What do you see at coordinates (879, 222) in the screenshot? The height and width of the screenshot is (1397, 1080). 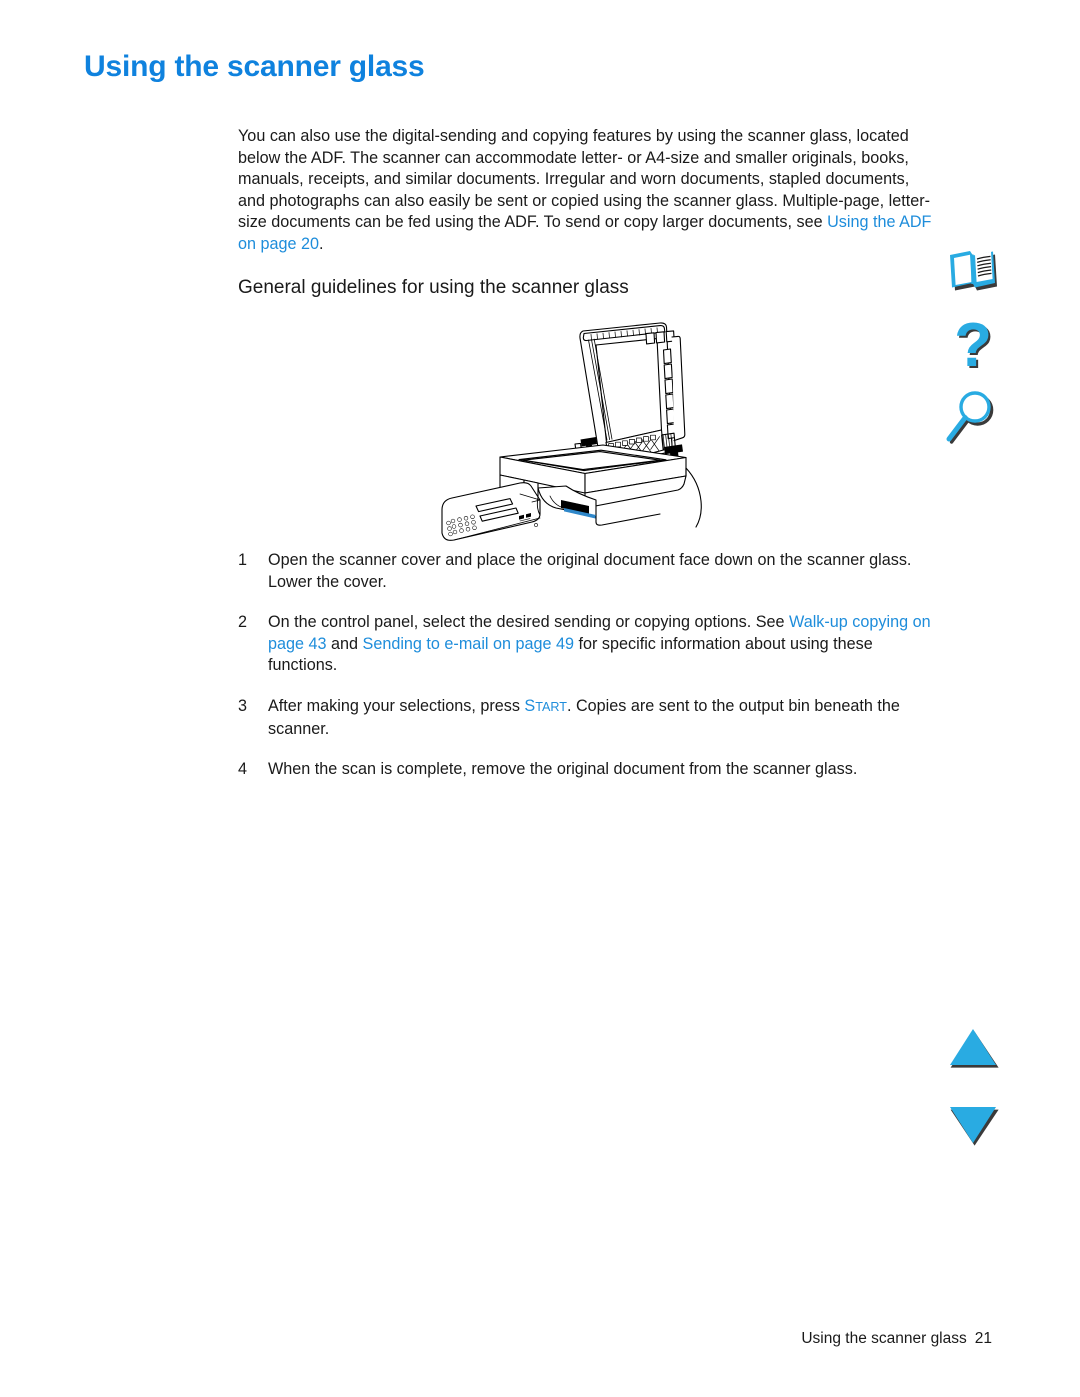 I see `link-using-the-adf: Using the ADF` at bounding box center [879, 222].